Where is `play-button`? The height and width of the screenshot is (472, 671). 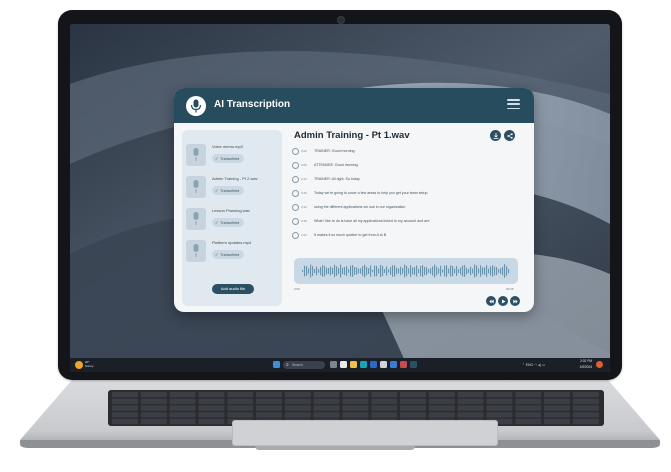
play-button is located at coordinates (503, 301).